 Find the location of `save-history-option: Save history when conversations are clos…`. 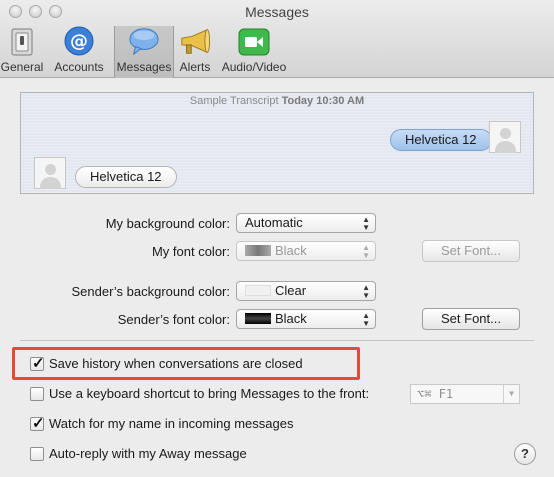

save-history-option: Save history when conversations are clos… is located at coordinates (166, 363).